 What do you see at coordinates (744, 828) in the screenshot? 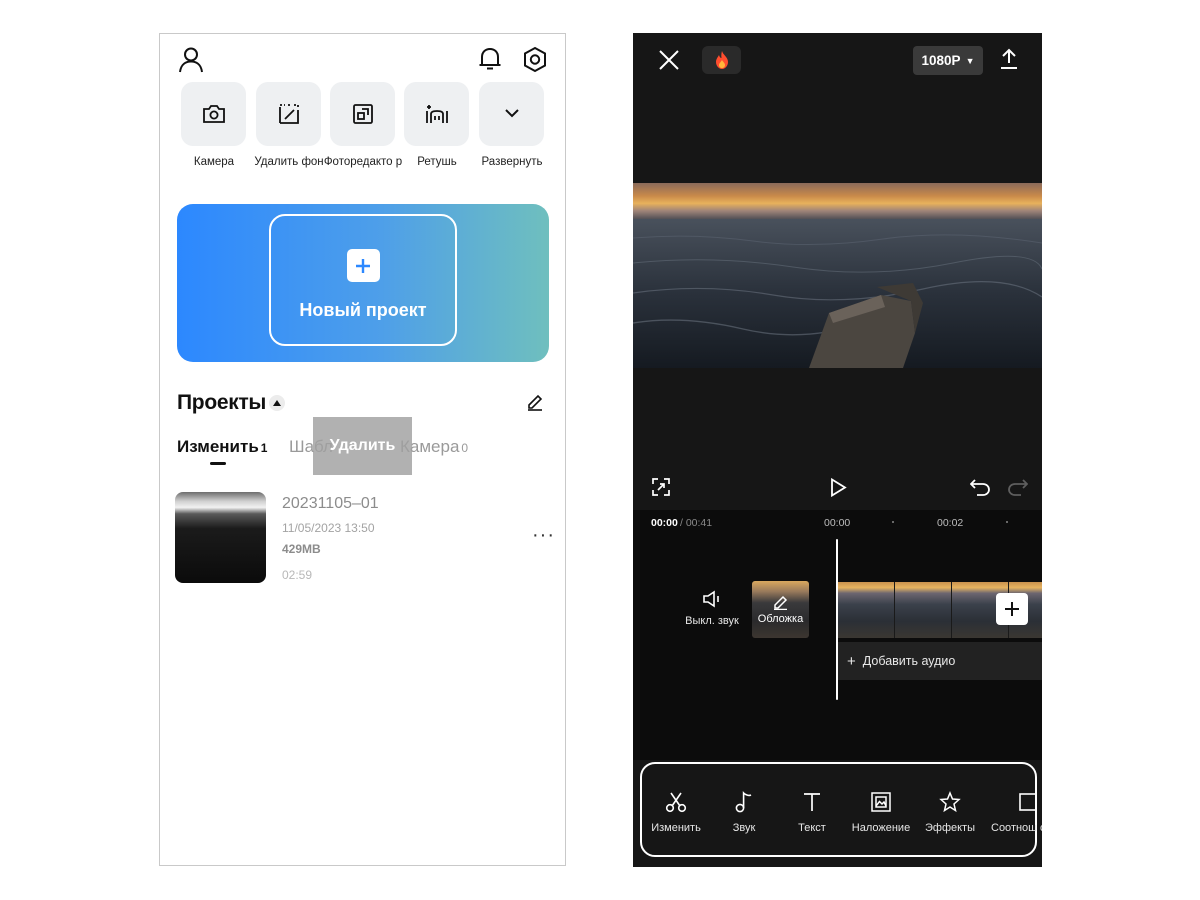
I see `tool-audio-label: Звук` at bounding box center [744, 828].